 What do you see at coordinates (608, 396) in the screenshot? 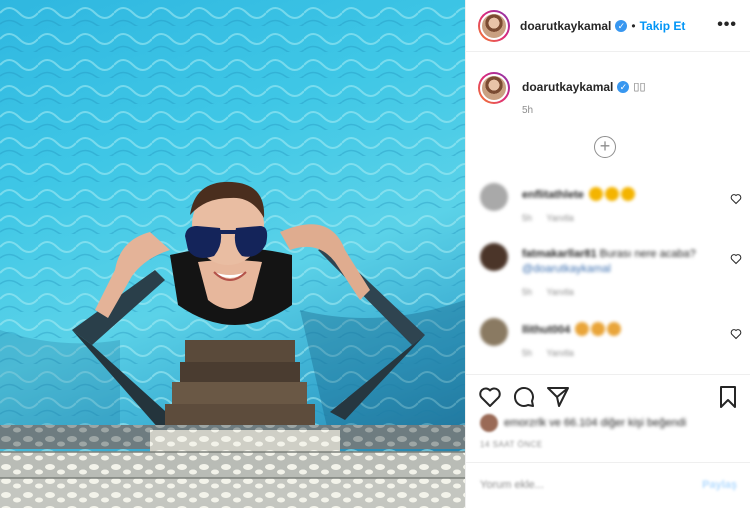
I see `post-actions` at bounding box center [608, 396].